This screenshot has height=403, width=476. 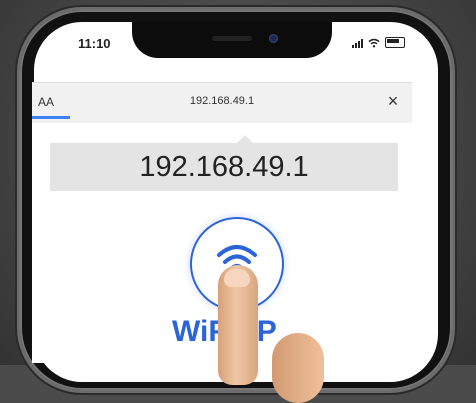 What do you see at coordinates (393, 101) in the screenshot?
I see `close-button: ×` at bounding box center [393, 101].